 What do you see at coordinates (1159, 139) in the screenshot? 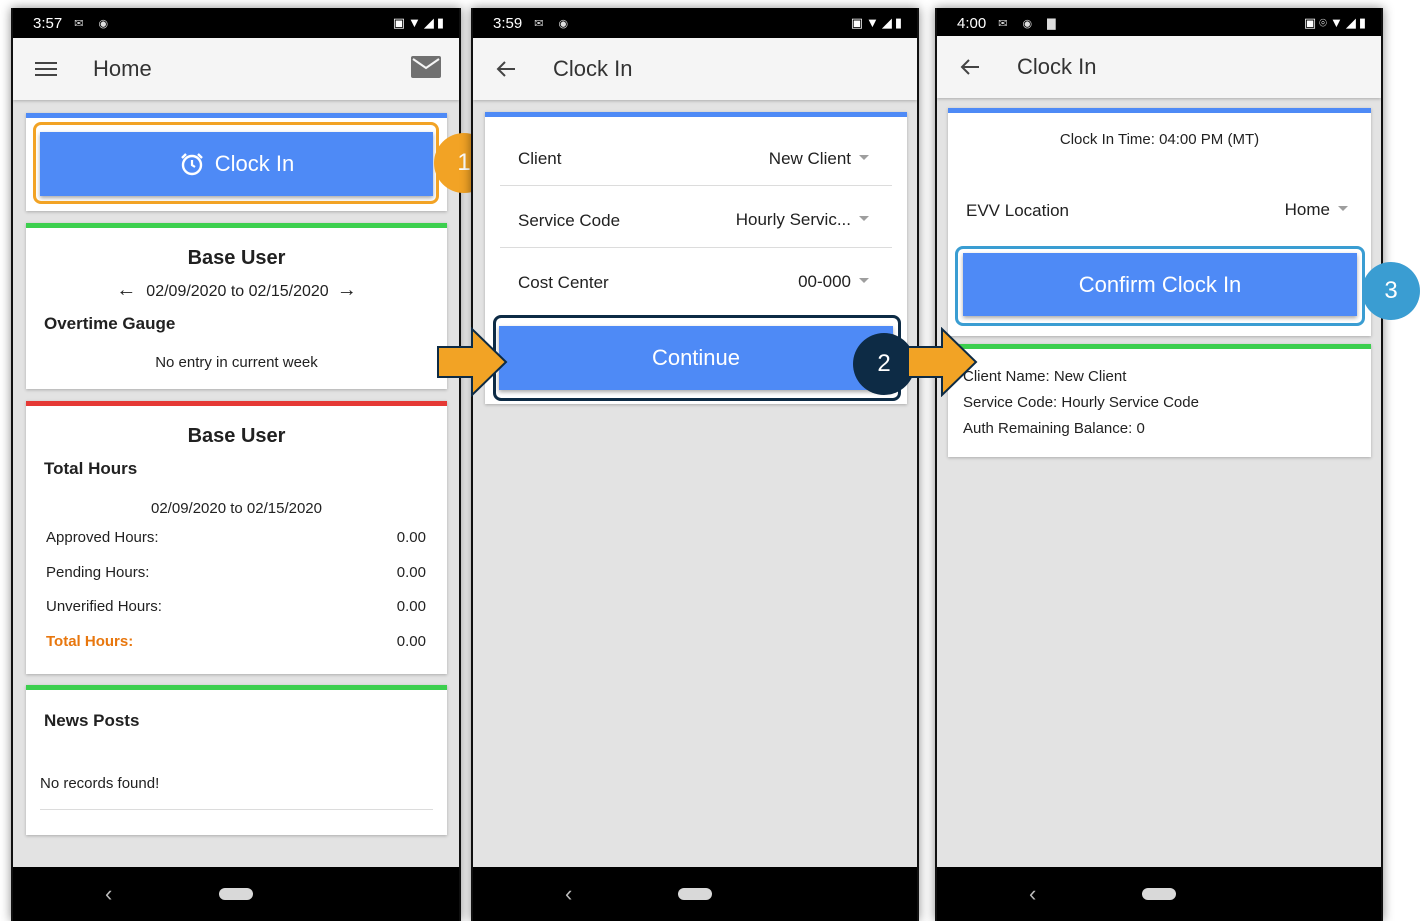
I see `clock-in-time: Clock In Time: 04:00 PM (MT)` at bounding box center [1159, 139].